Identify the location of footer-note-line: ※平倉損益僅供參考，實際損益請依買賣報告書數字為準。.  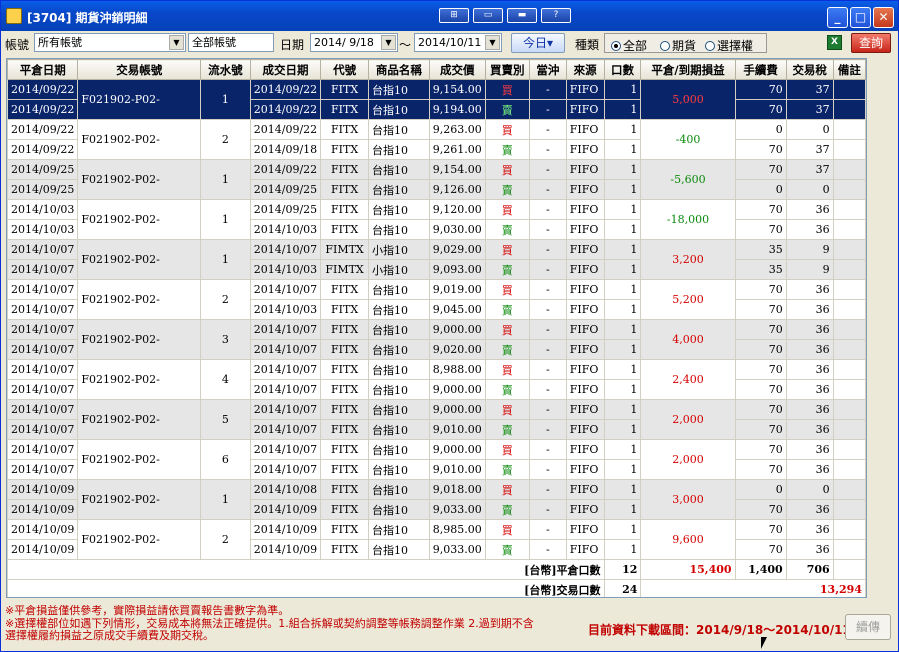
(147, 611).